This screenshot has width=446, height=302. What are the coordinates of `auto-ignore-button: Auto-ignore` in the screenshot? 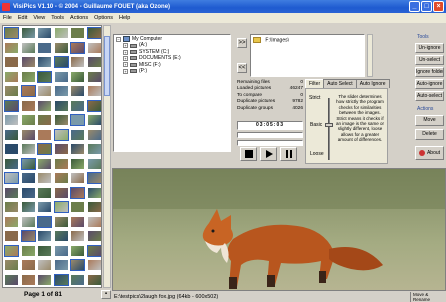 It's located at (429, 84).